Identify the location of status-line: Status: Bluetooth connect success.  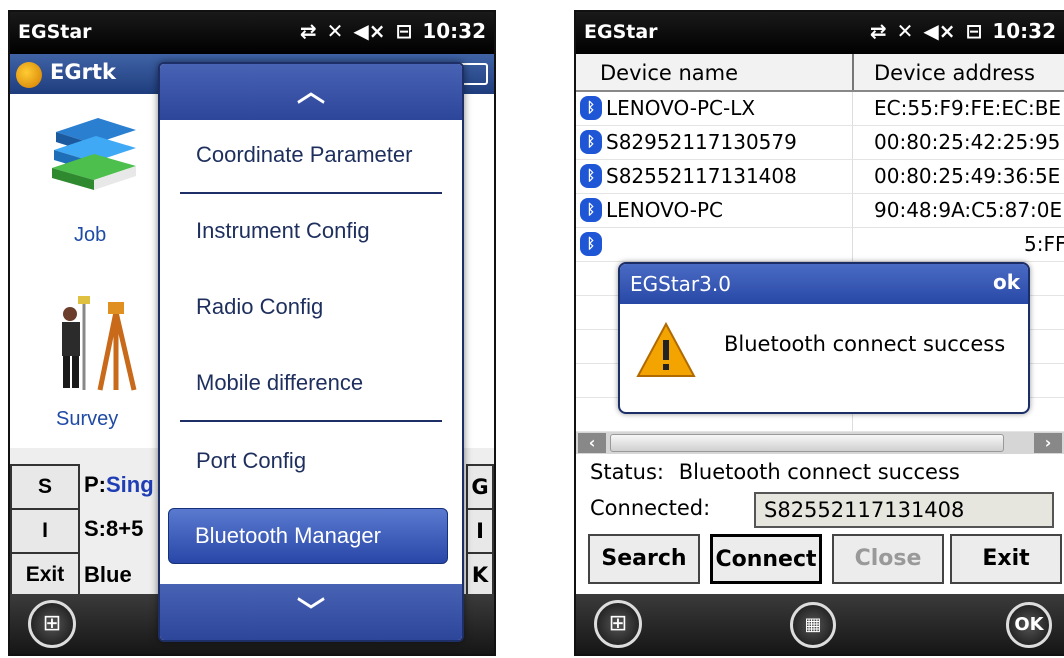
(775, 472).